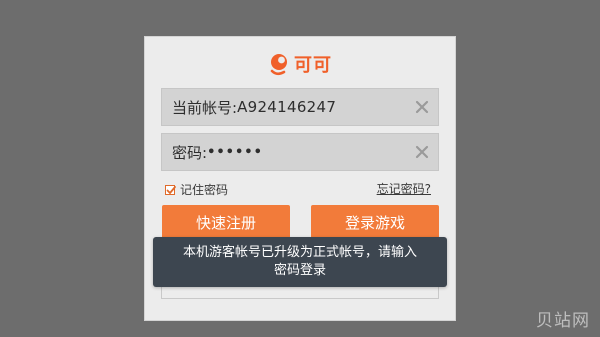 This screenshot has width=600, height=337. I want to click on checkmark-icon, so click(171, 189).